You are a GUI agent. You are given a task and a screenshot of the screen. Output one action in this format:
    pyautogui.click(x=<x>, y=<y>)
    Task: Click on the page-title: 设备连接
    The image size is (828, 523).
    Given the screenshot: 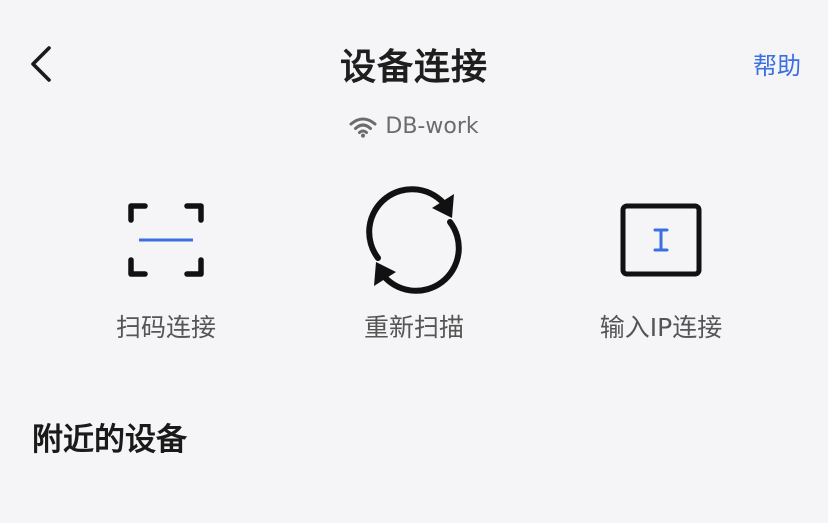 What is the action you would take?
    pyautogui.click(x=413, y=67)
    